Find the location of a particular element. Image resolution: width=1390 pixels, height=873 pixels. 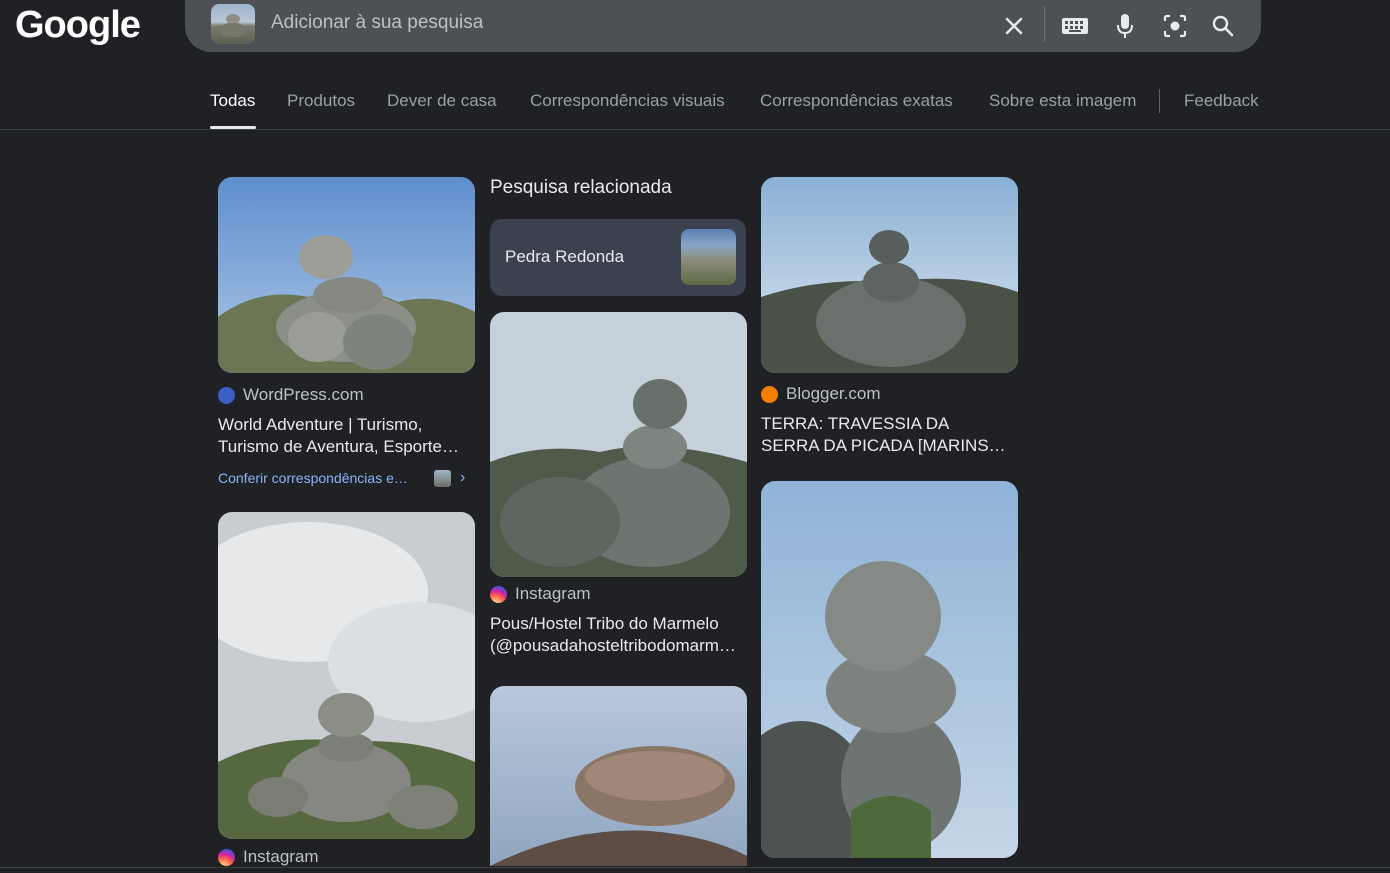

google-logo: Google is located at coordinates (78, 25).